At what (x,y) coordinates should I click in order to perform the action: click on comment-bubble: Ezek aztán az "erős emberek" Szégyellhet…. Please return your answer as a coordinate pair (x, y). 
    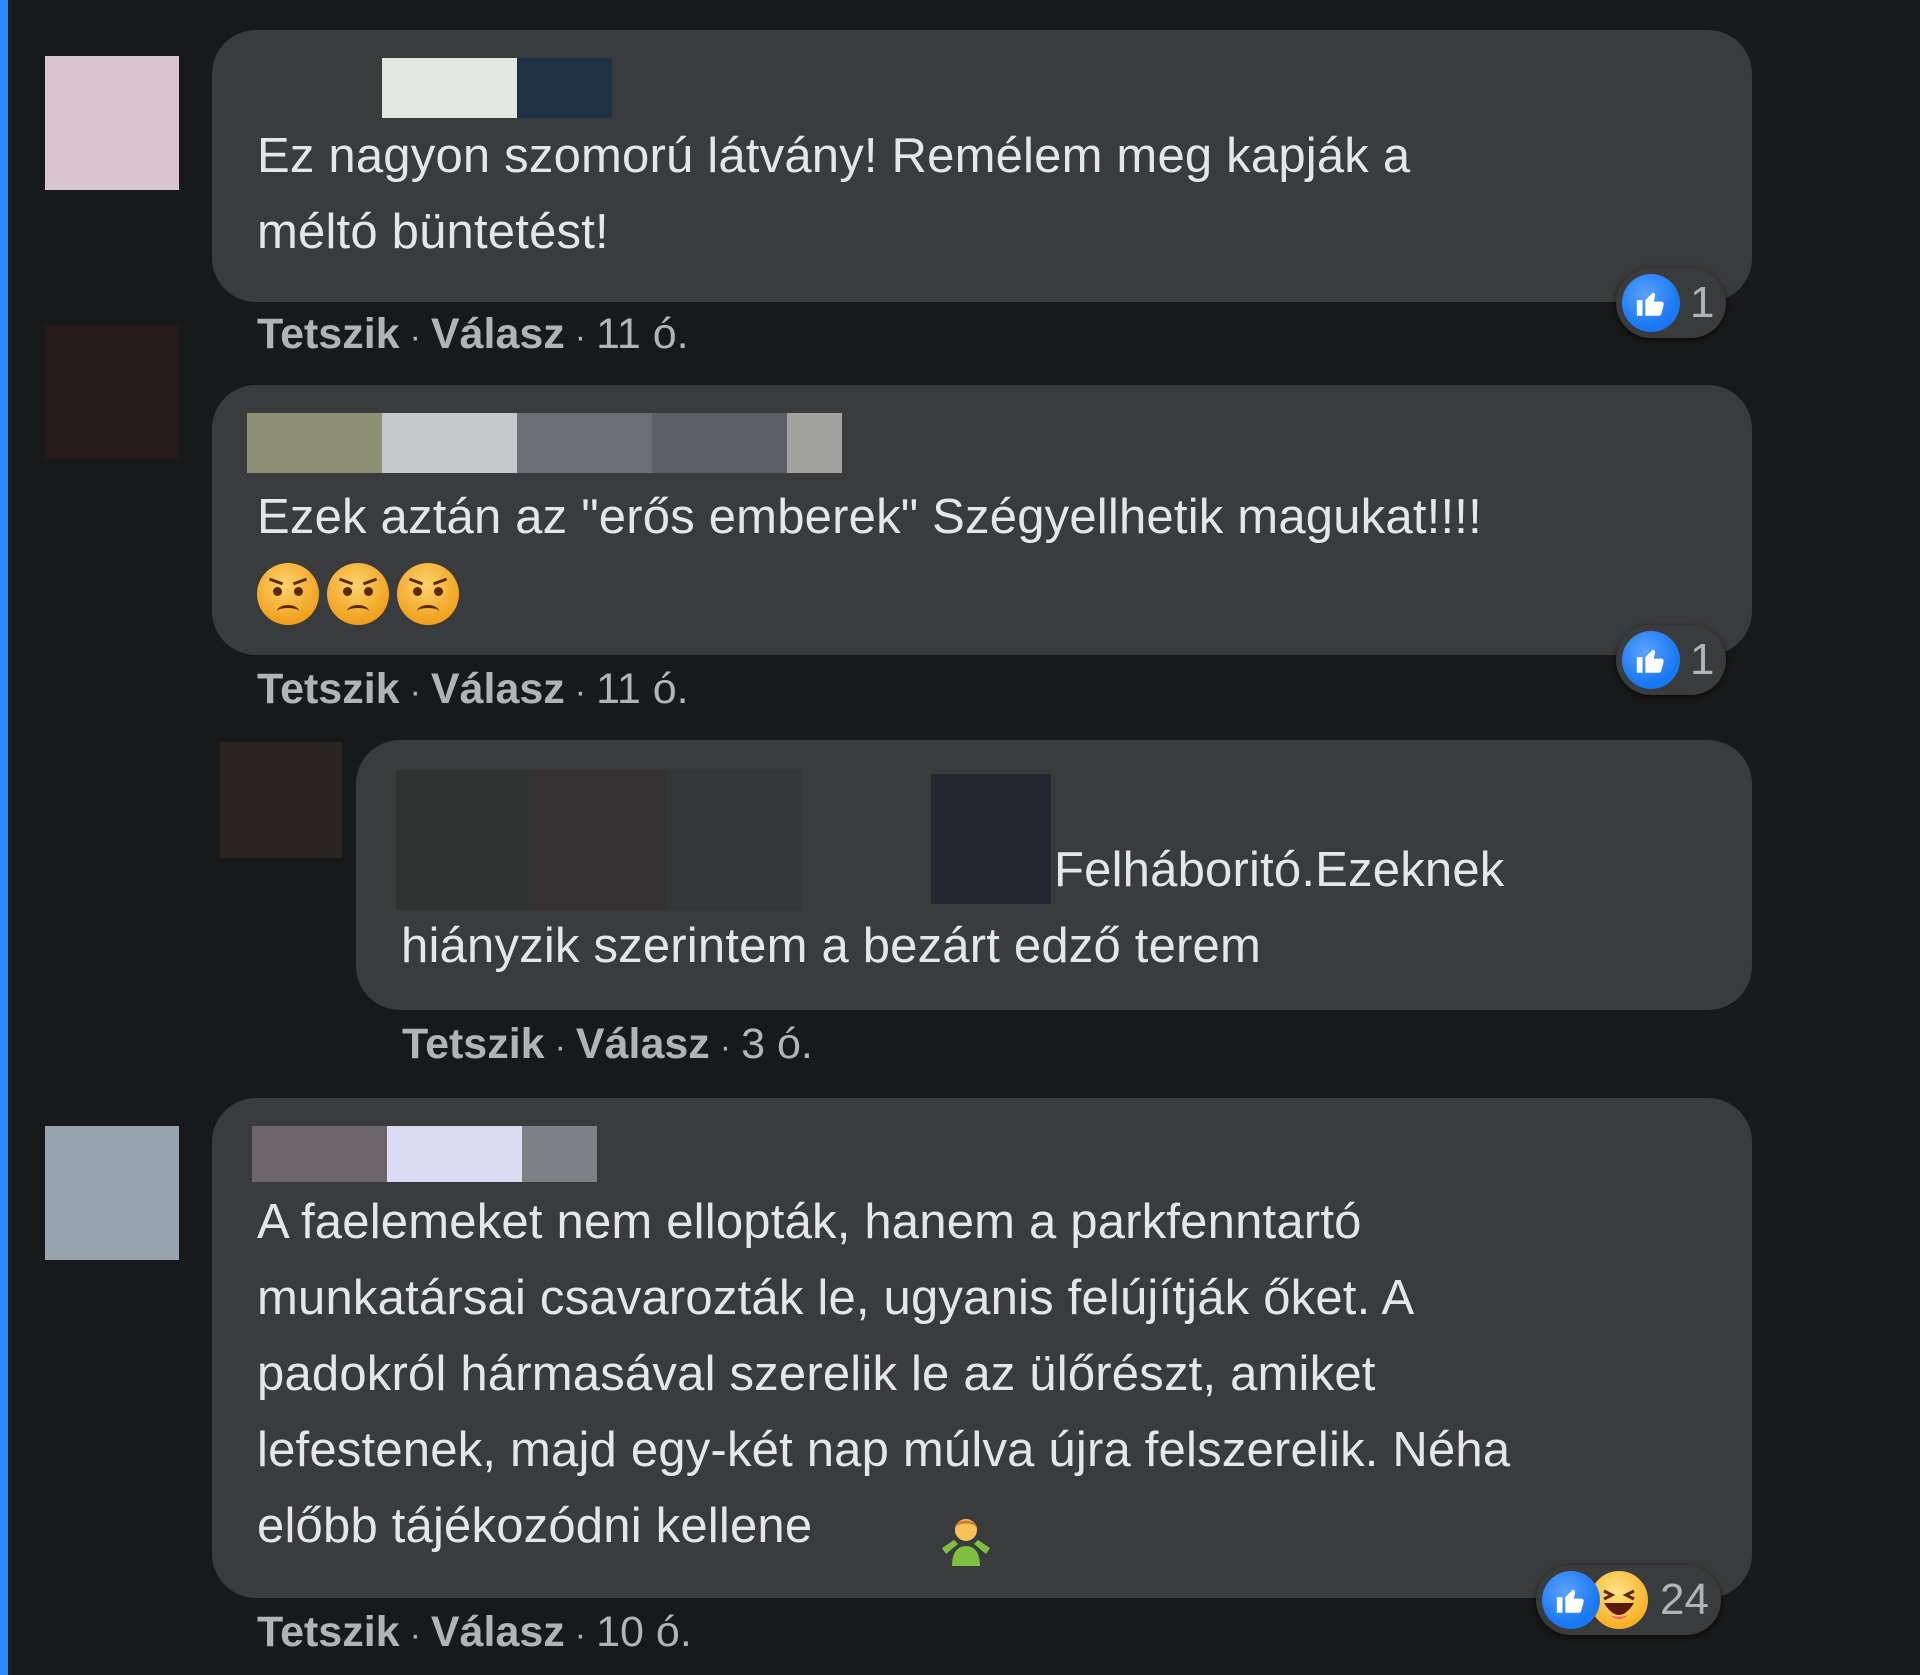
    Looking at the image, I should click on (982, 520).